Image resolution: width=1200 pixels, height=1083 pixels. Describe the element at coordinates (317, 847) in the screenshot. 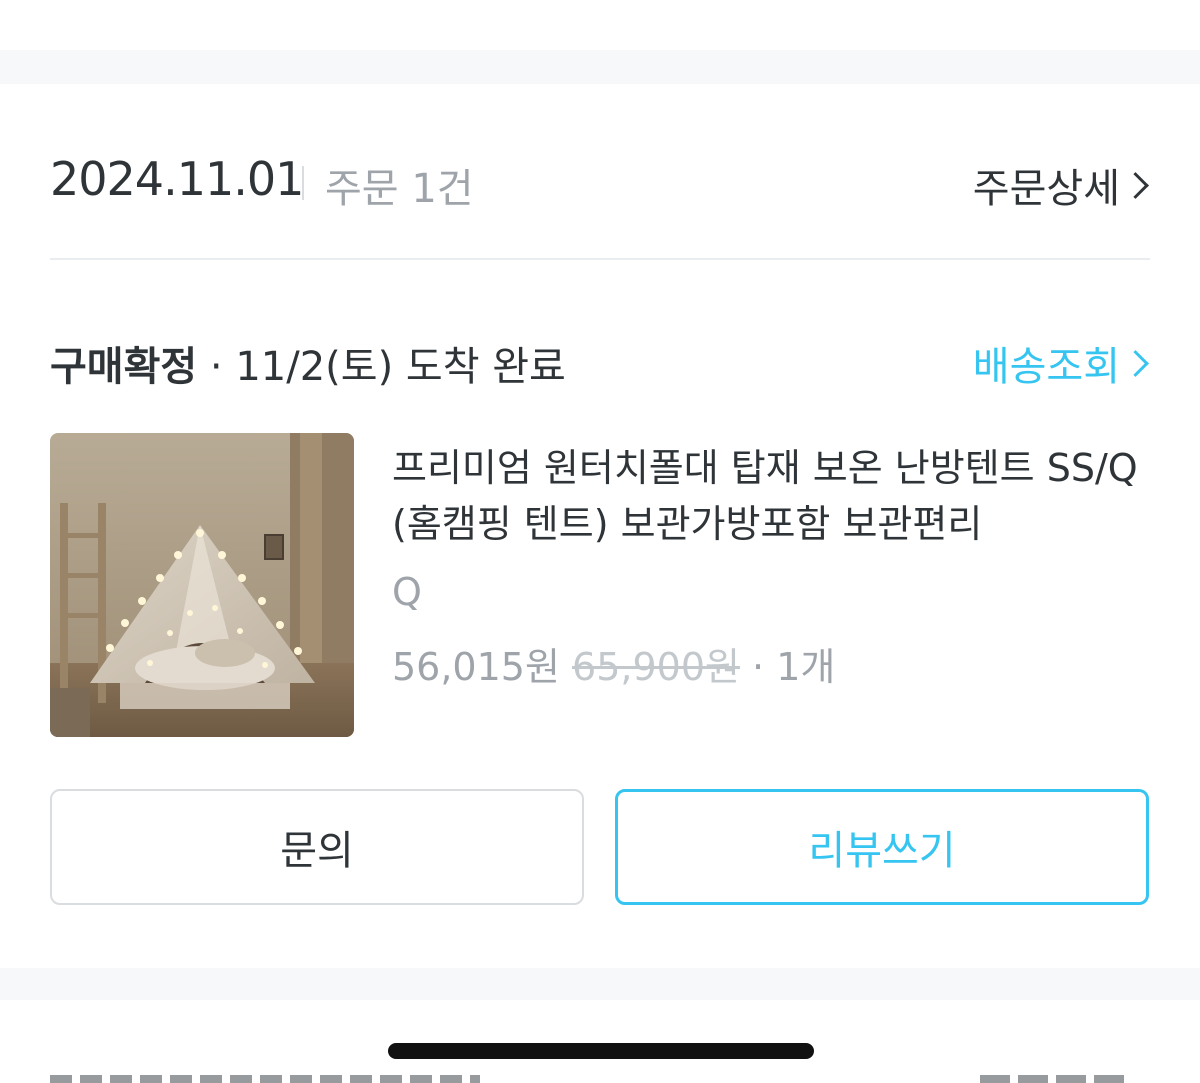

I see `inquiry-button: 문의` at that location.